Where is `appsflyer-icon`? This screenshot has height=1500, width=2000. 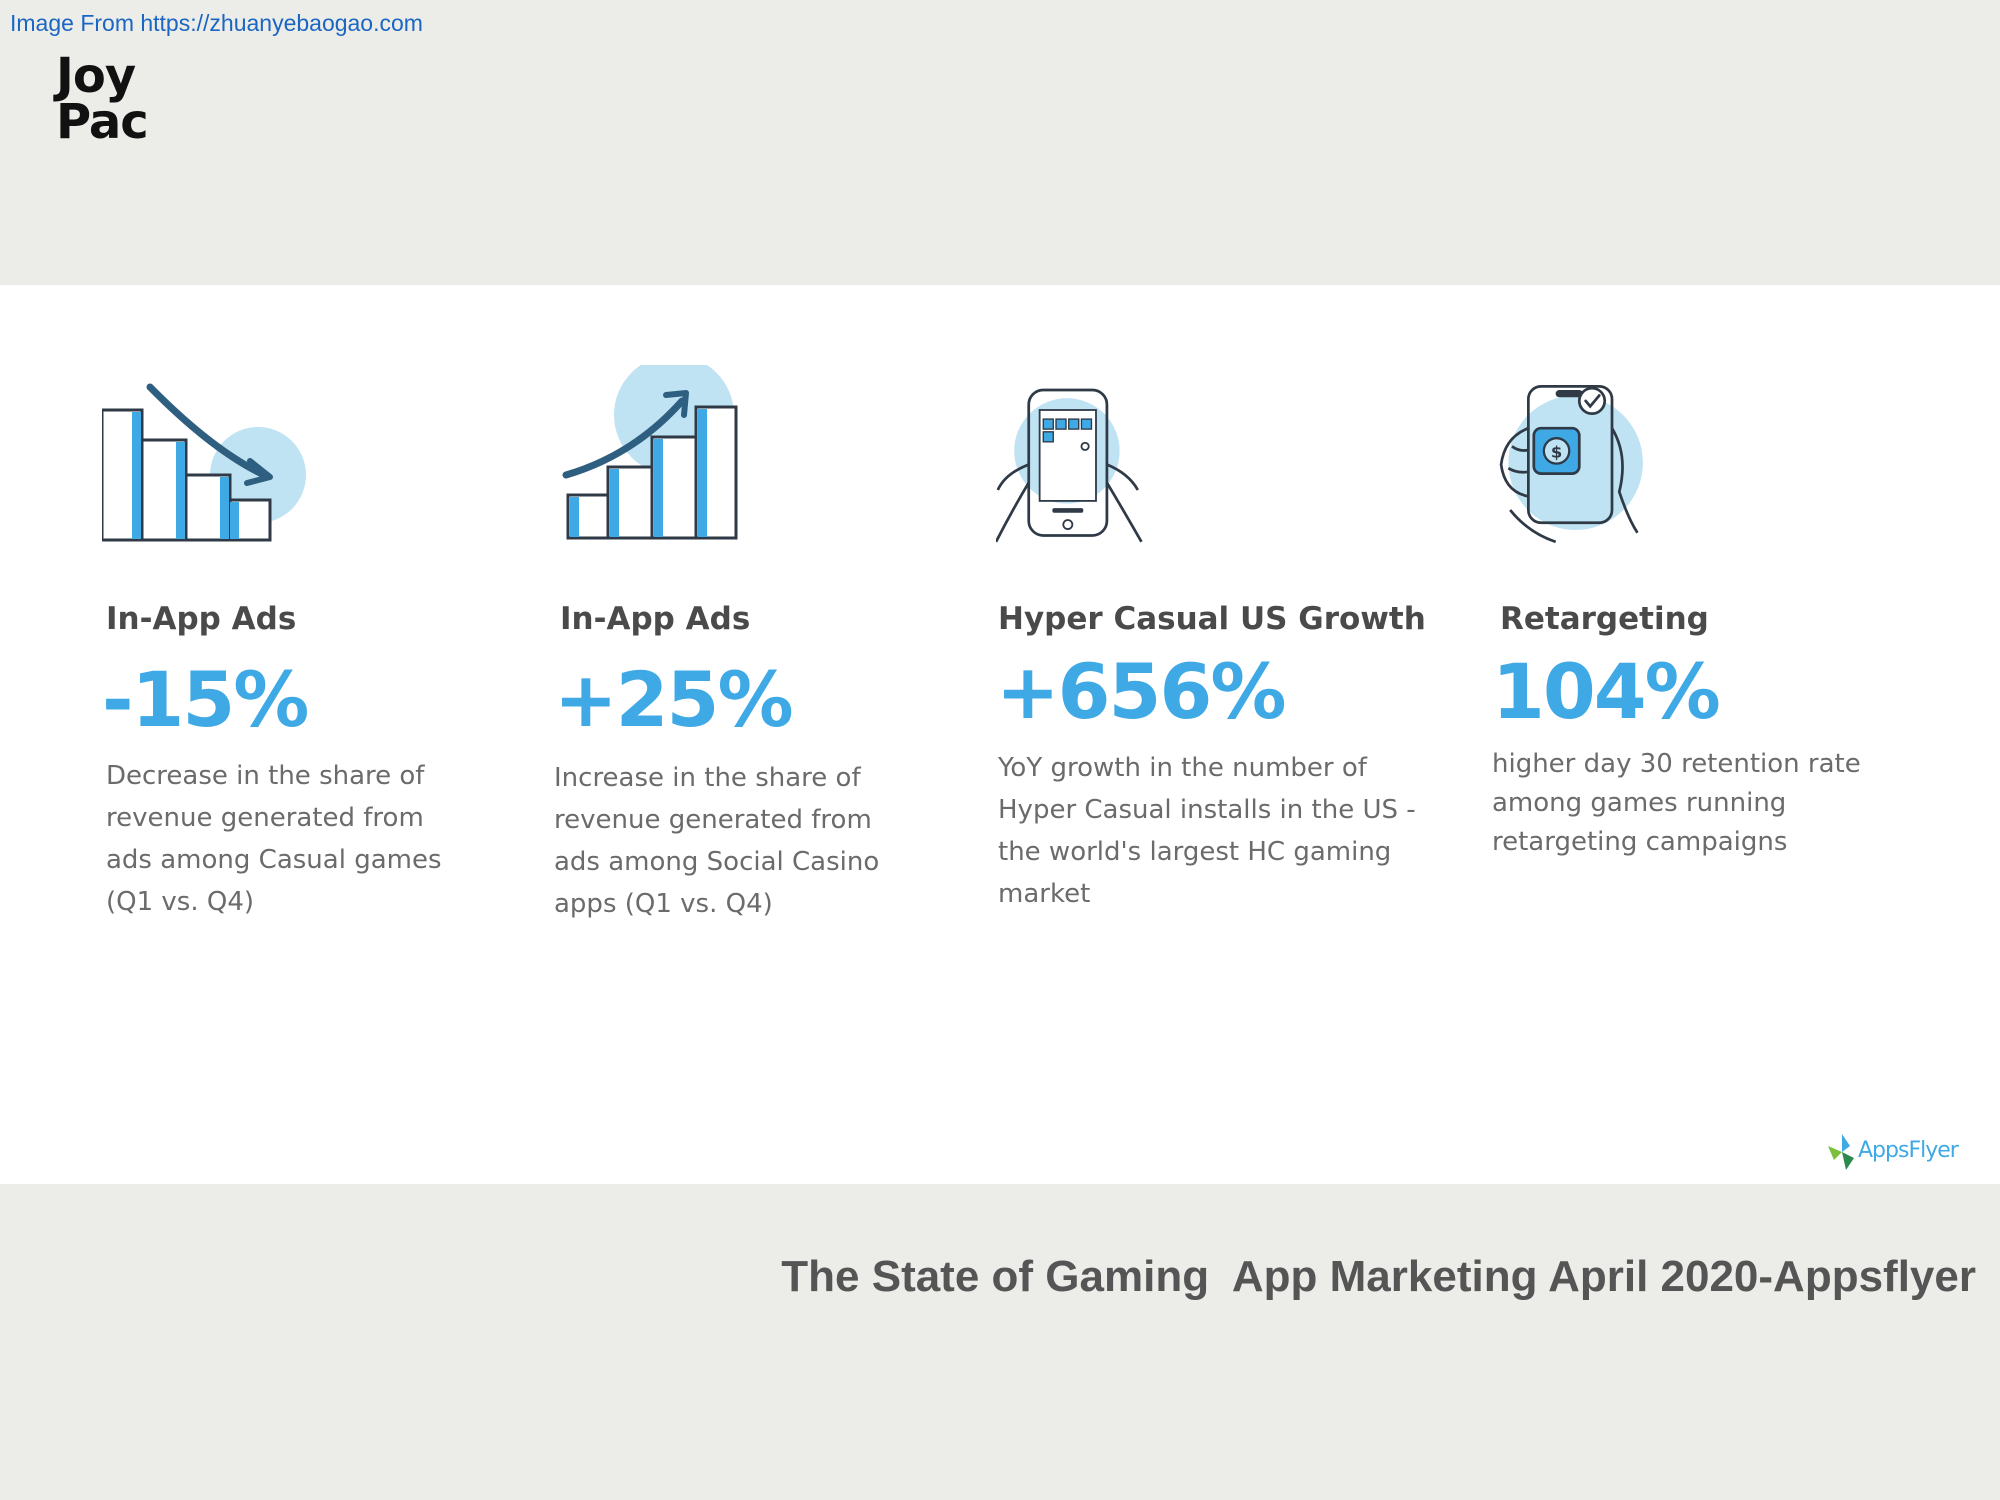 appsflyer-icon is located at coordinates (1841, 1152).